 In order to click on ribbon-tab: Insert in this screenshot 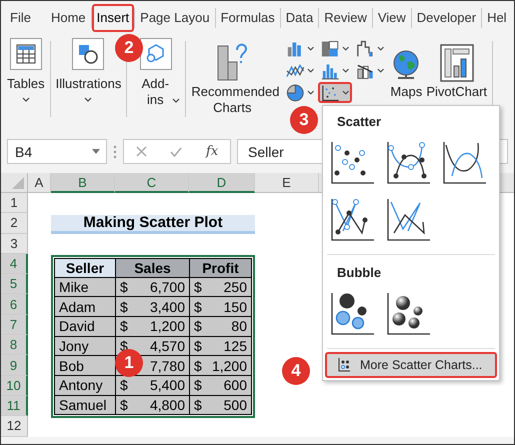, I will do `click(113, 18)`.